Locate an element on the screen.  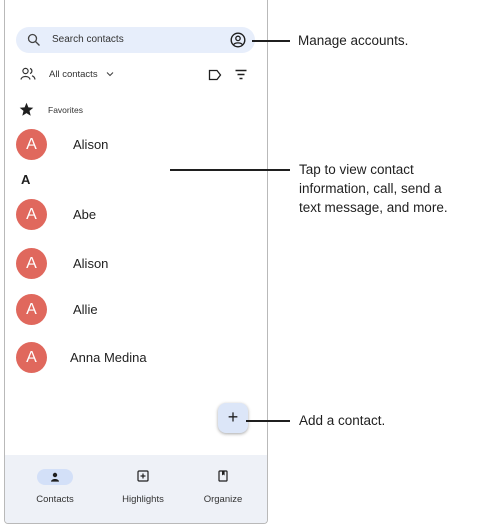
bookmark-icon is located at coordinates (223, 476).